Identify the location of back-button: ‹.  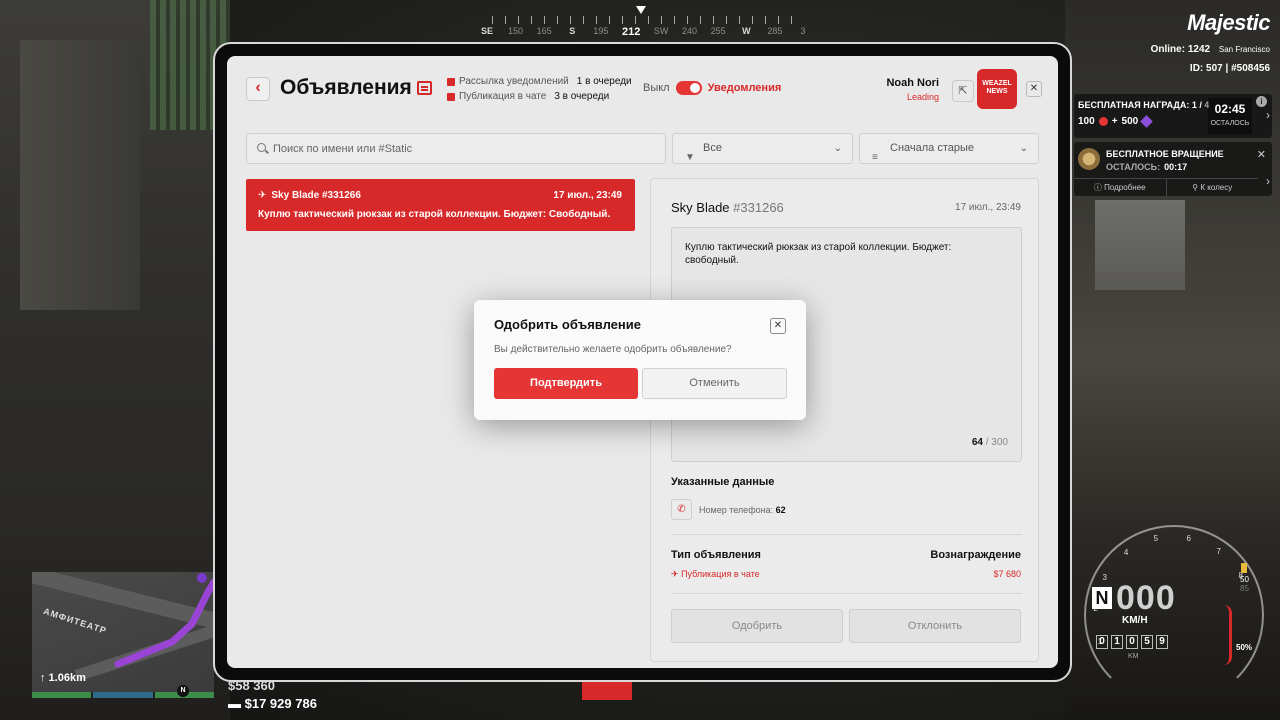
(258, 89).